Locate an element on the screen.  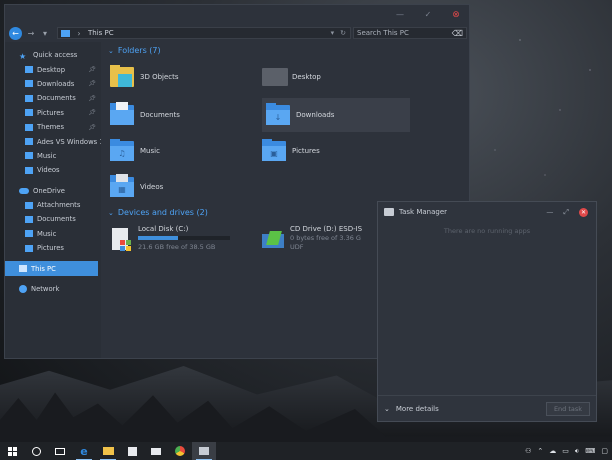
sidebar-item-onedrive-pictures: Pictures is located at coordinates (53, 248).